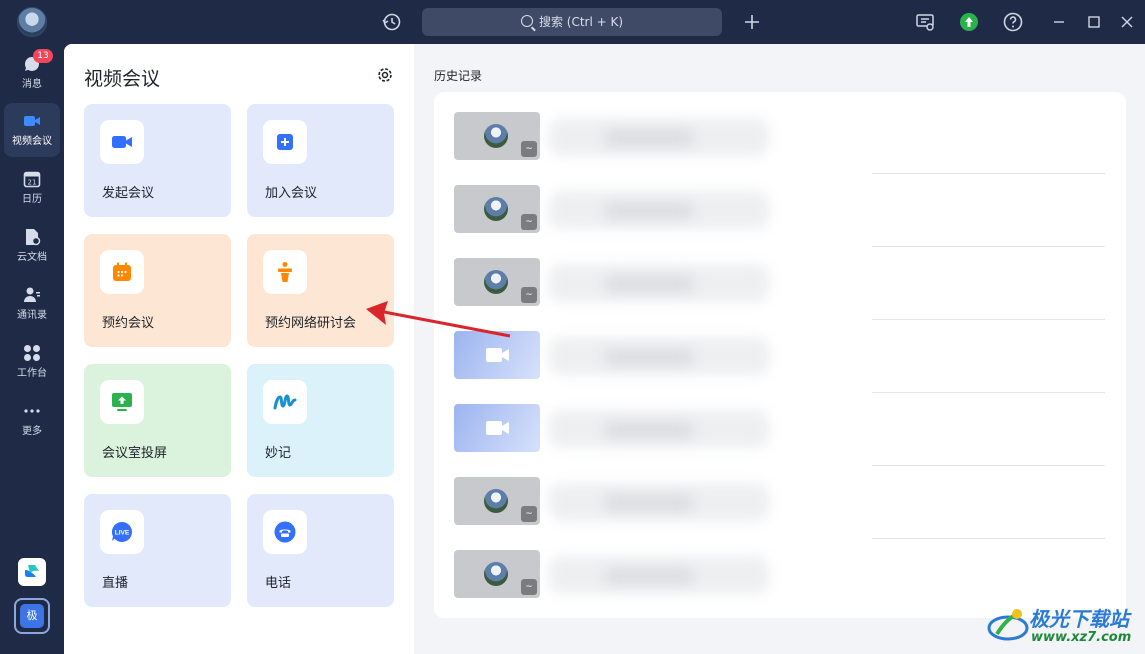 The image size is (1145, 654). I want to click on profile-avatar, so click(32, 22).